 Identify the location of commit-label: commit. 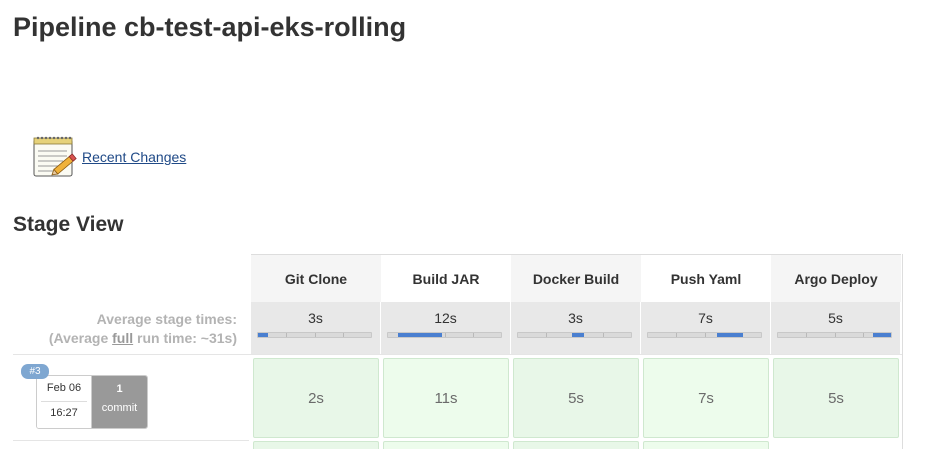
(119, 408).